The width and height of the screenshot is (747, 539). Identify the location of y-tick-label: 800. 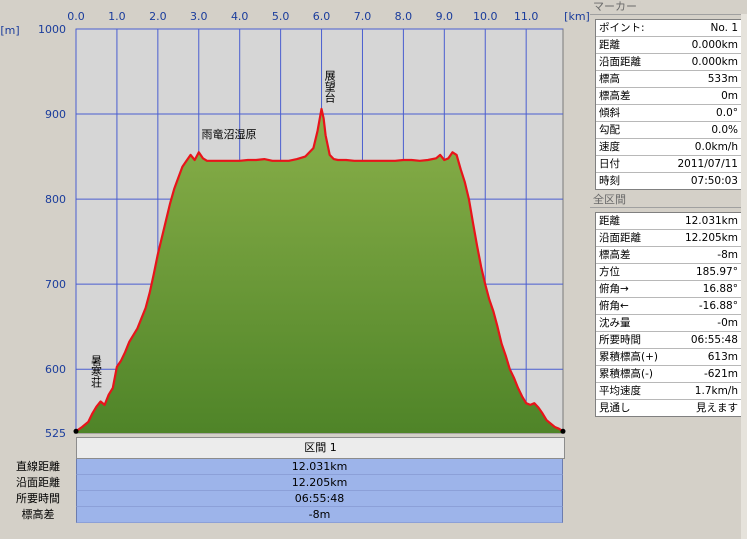
(55, 199).